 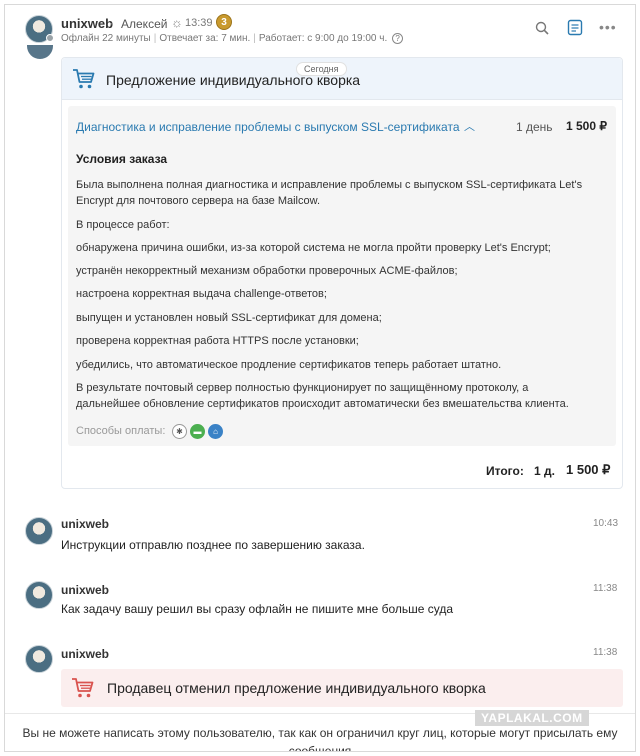 I want to click on total-duration: 1 д., so click(x=544, y=471).